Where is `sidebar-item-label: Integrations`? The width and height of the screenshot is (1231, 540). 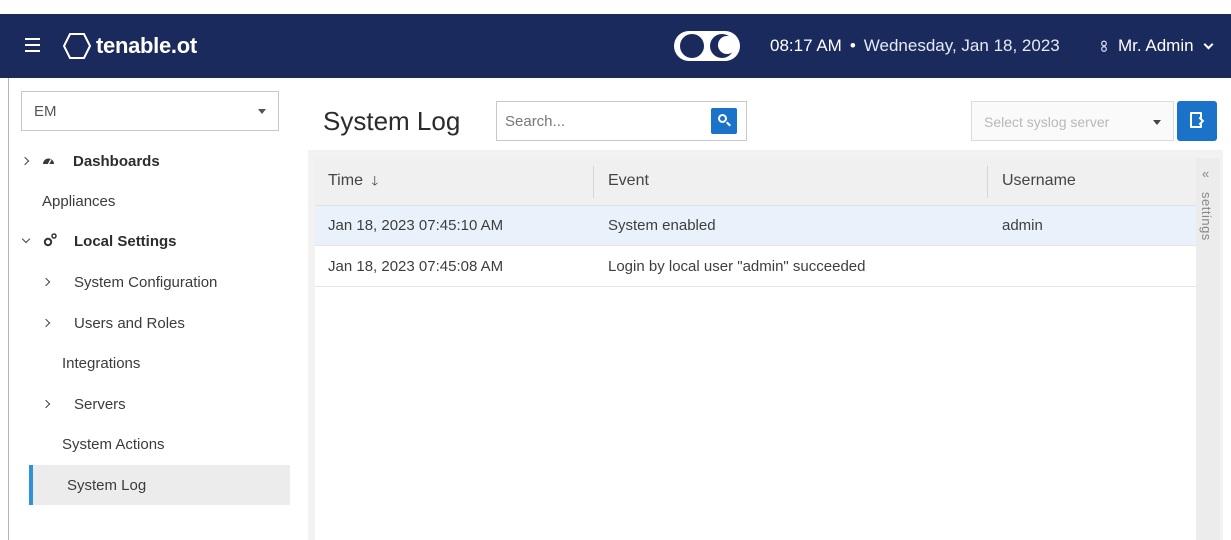
sidebar-item-label: Integrations is located at coordinates (101, 363).